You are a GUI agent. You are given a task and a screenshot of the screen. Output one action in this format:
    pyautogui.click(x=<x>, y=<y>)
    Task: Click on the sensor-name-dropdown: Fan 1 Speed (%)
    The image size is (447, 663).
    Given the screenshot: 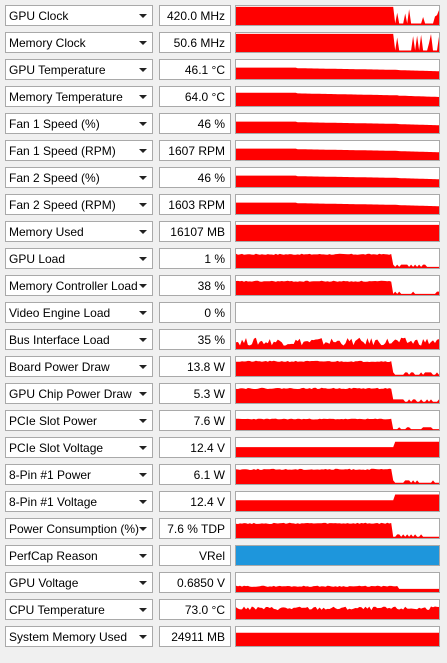 What is the action you would take?
    pyautogui.click(x=79, y=123)
    